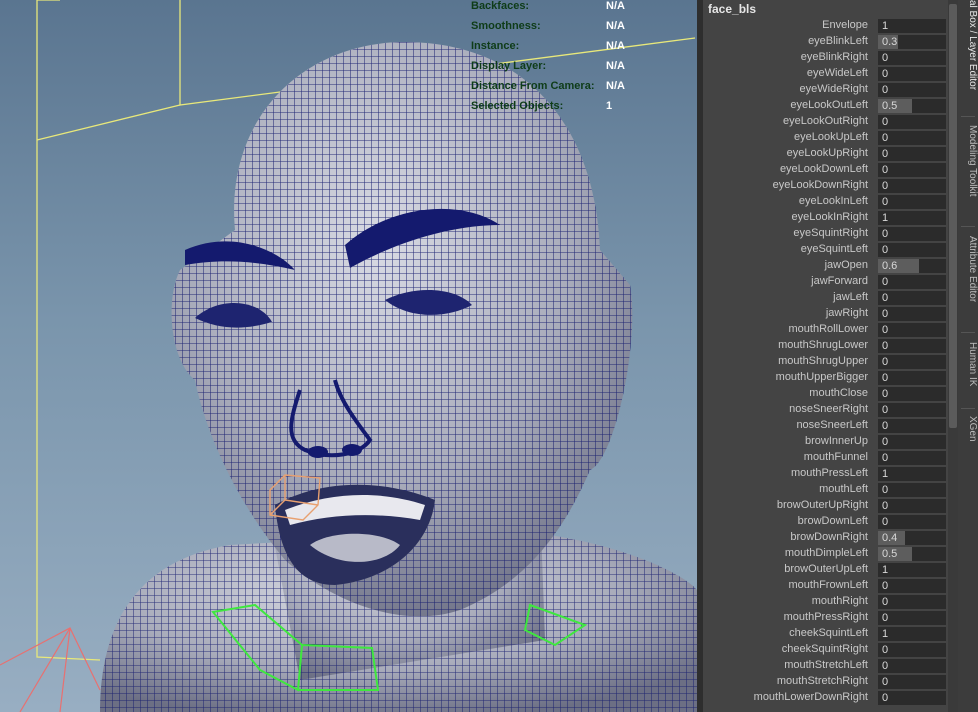 This screenshot has width=978, height=712. What do you see at coordinates (825, 186) in the screenshot?
I see `attribute-row: eyeLookDownRight 0` at bounding box center [825, 186].